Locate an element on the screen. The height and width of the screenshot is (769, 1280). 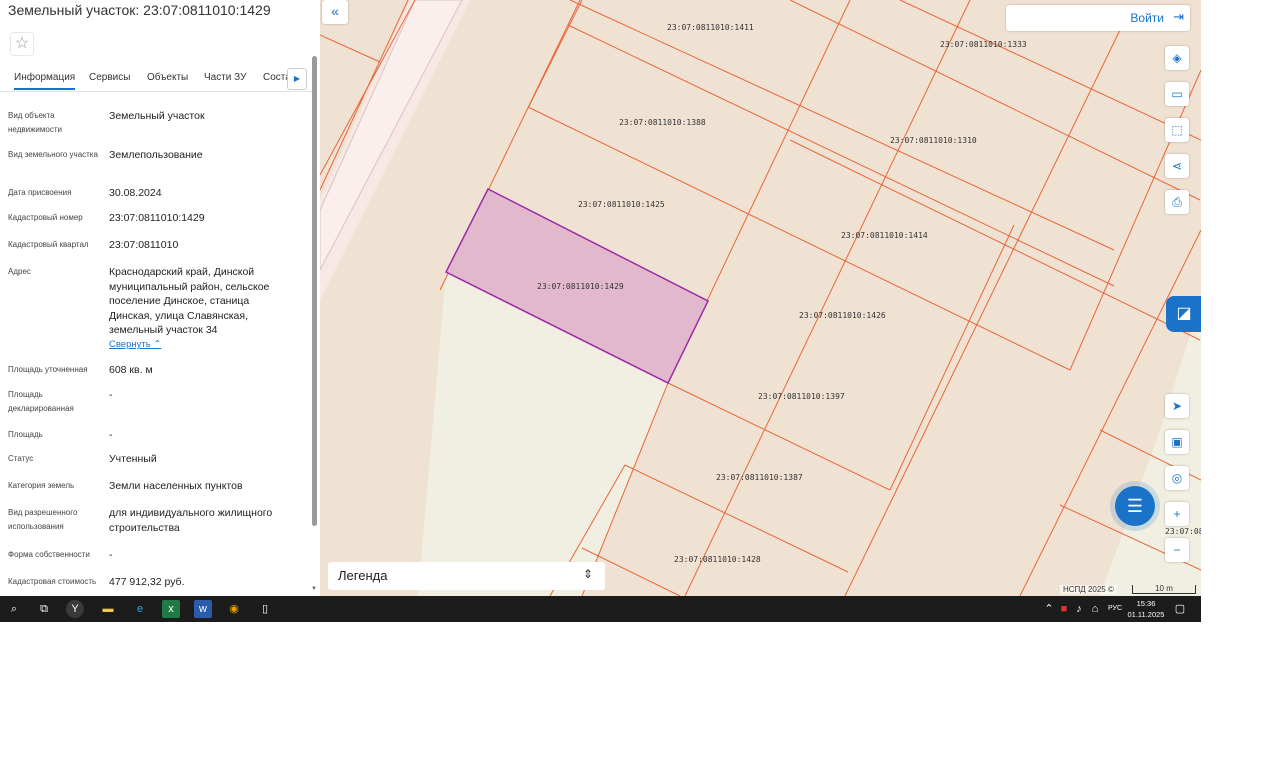
collapse-link: Свернуть ⌃ is located at coordinates (135, 344).